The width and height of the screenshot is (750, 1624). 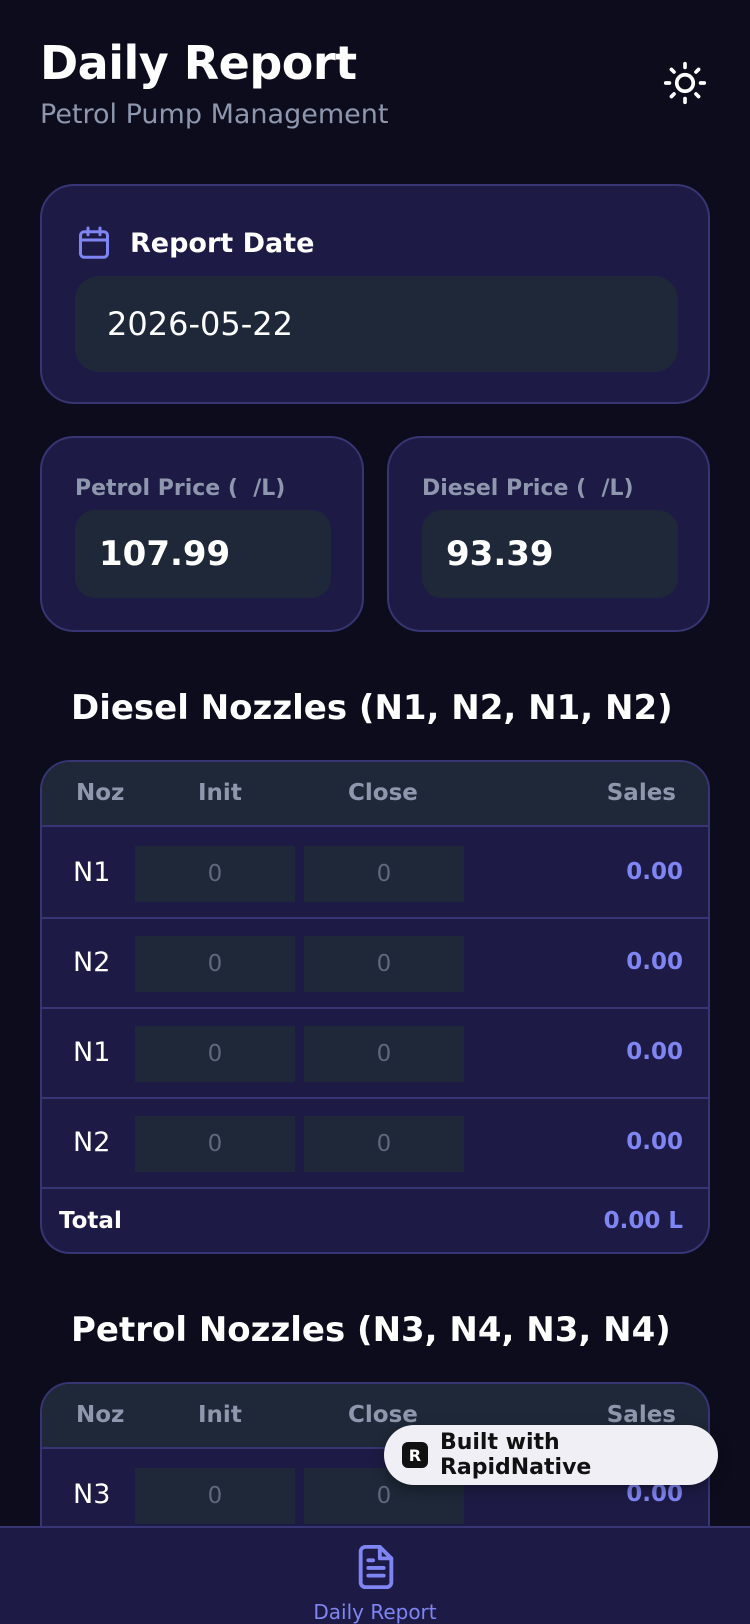 What do you see at coordinates (372, 708) in the screenshot?
I see `diesel-section-title: Diesel Nozzles (N1, N2, N1, N2)` at bounding box center [372, 708].